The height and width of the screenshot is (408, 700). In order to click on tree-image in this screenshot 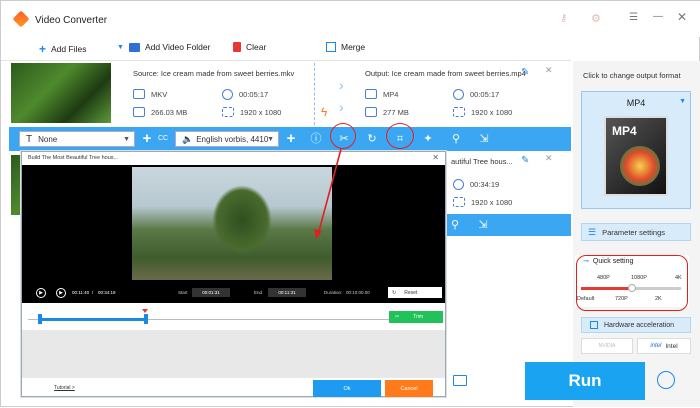, I will do `click(242, 220)`.